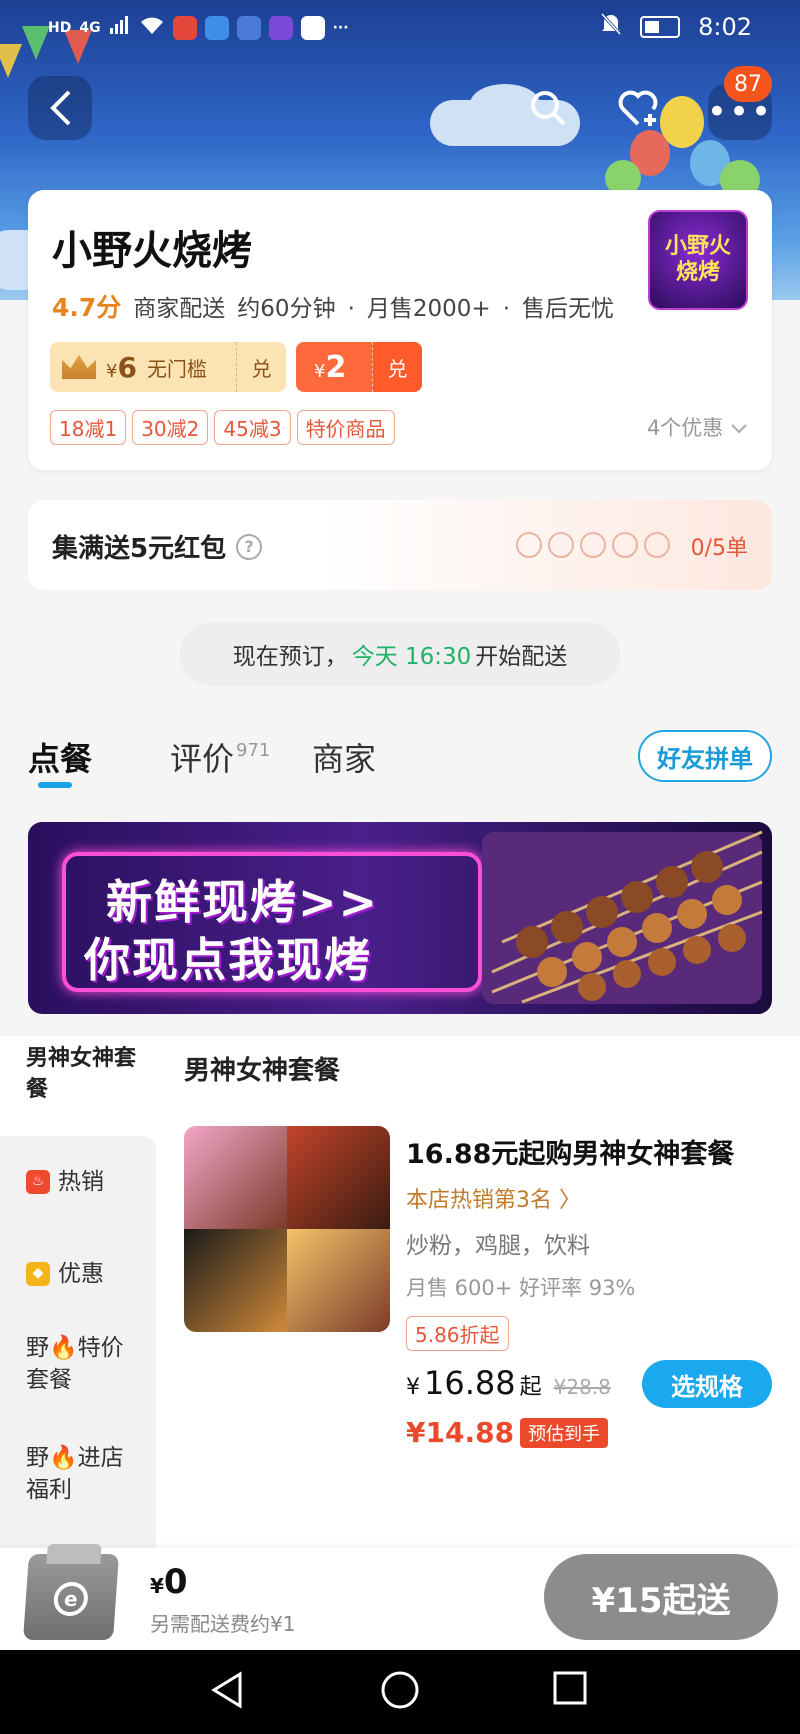  Describe the element at coordinates (184, 28) in the screenshot. I see `weibo-icon` at that location.